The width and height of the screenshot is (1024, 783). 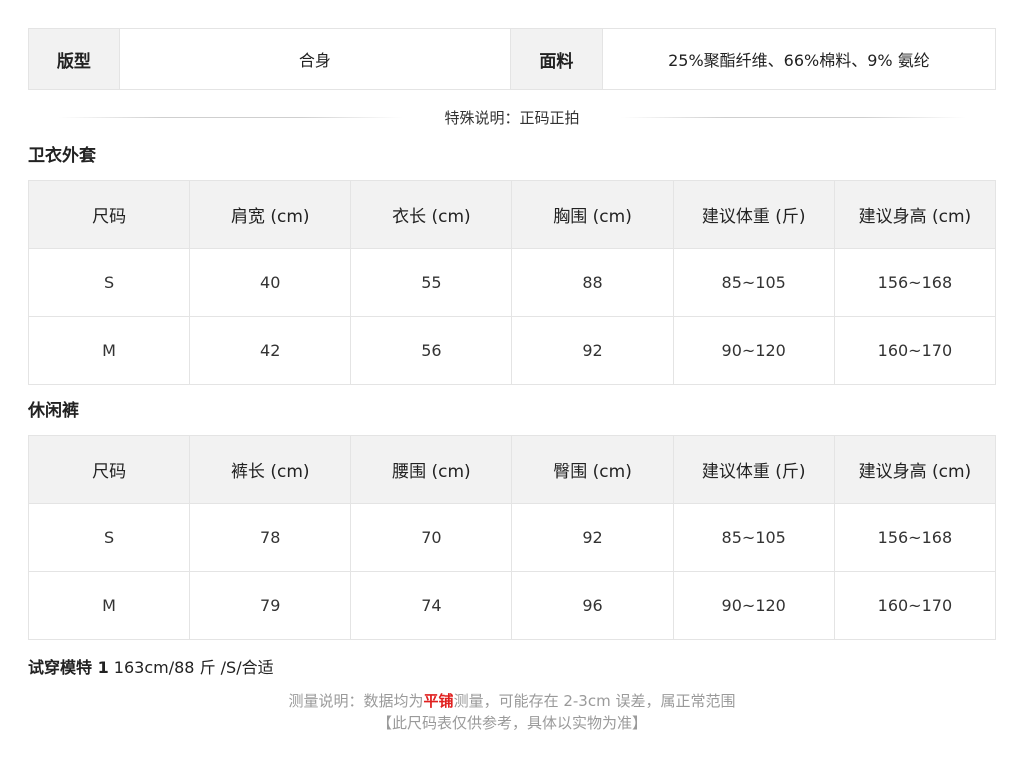 What do you see at coordinates (356, 701) in the screenshot?
I see `notes-prefix: 测量说明：数据均为` at bounding box center [356, 701].